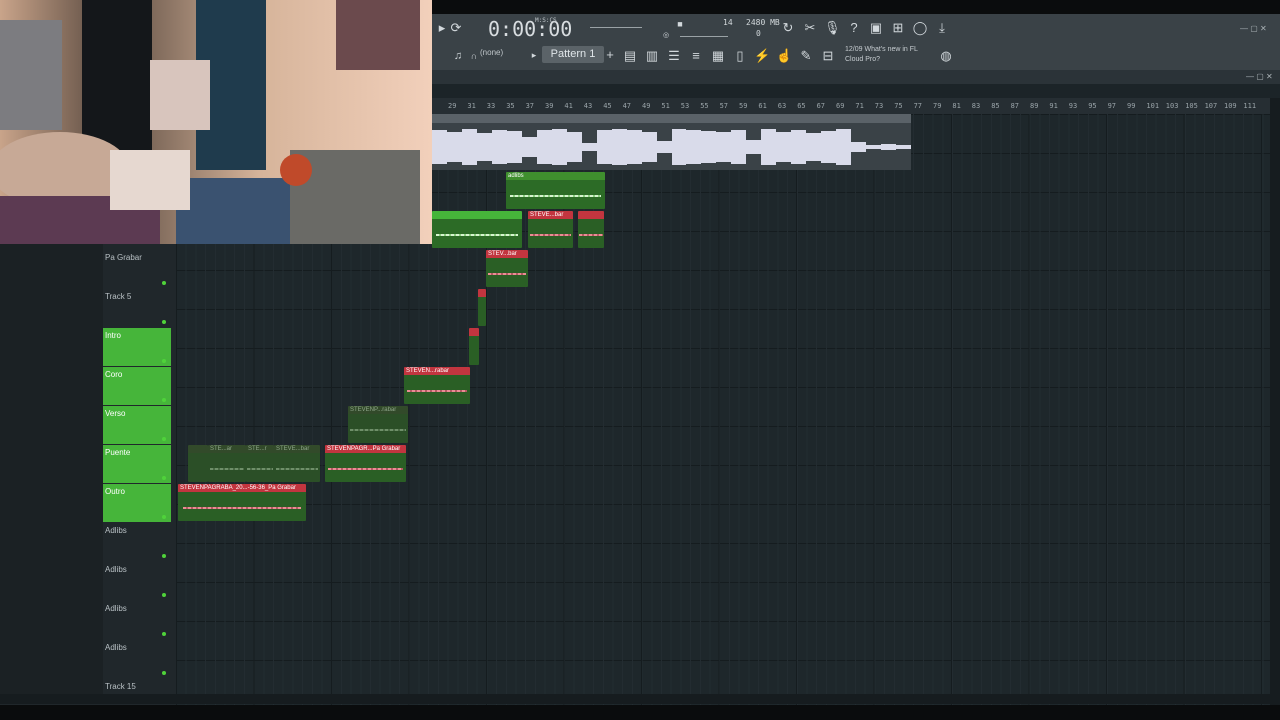 Image resolution: width=1280 pixels, height=720 pixels. I want to click on clip-title: STEVE...bar, so click(550, 215).